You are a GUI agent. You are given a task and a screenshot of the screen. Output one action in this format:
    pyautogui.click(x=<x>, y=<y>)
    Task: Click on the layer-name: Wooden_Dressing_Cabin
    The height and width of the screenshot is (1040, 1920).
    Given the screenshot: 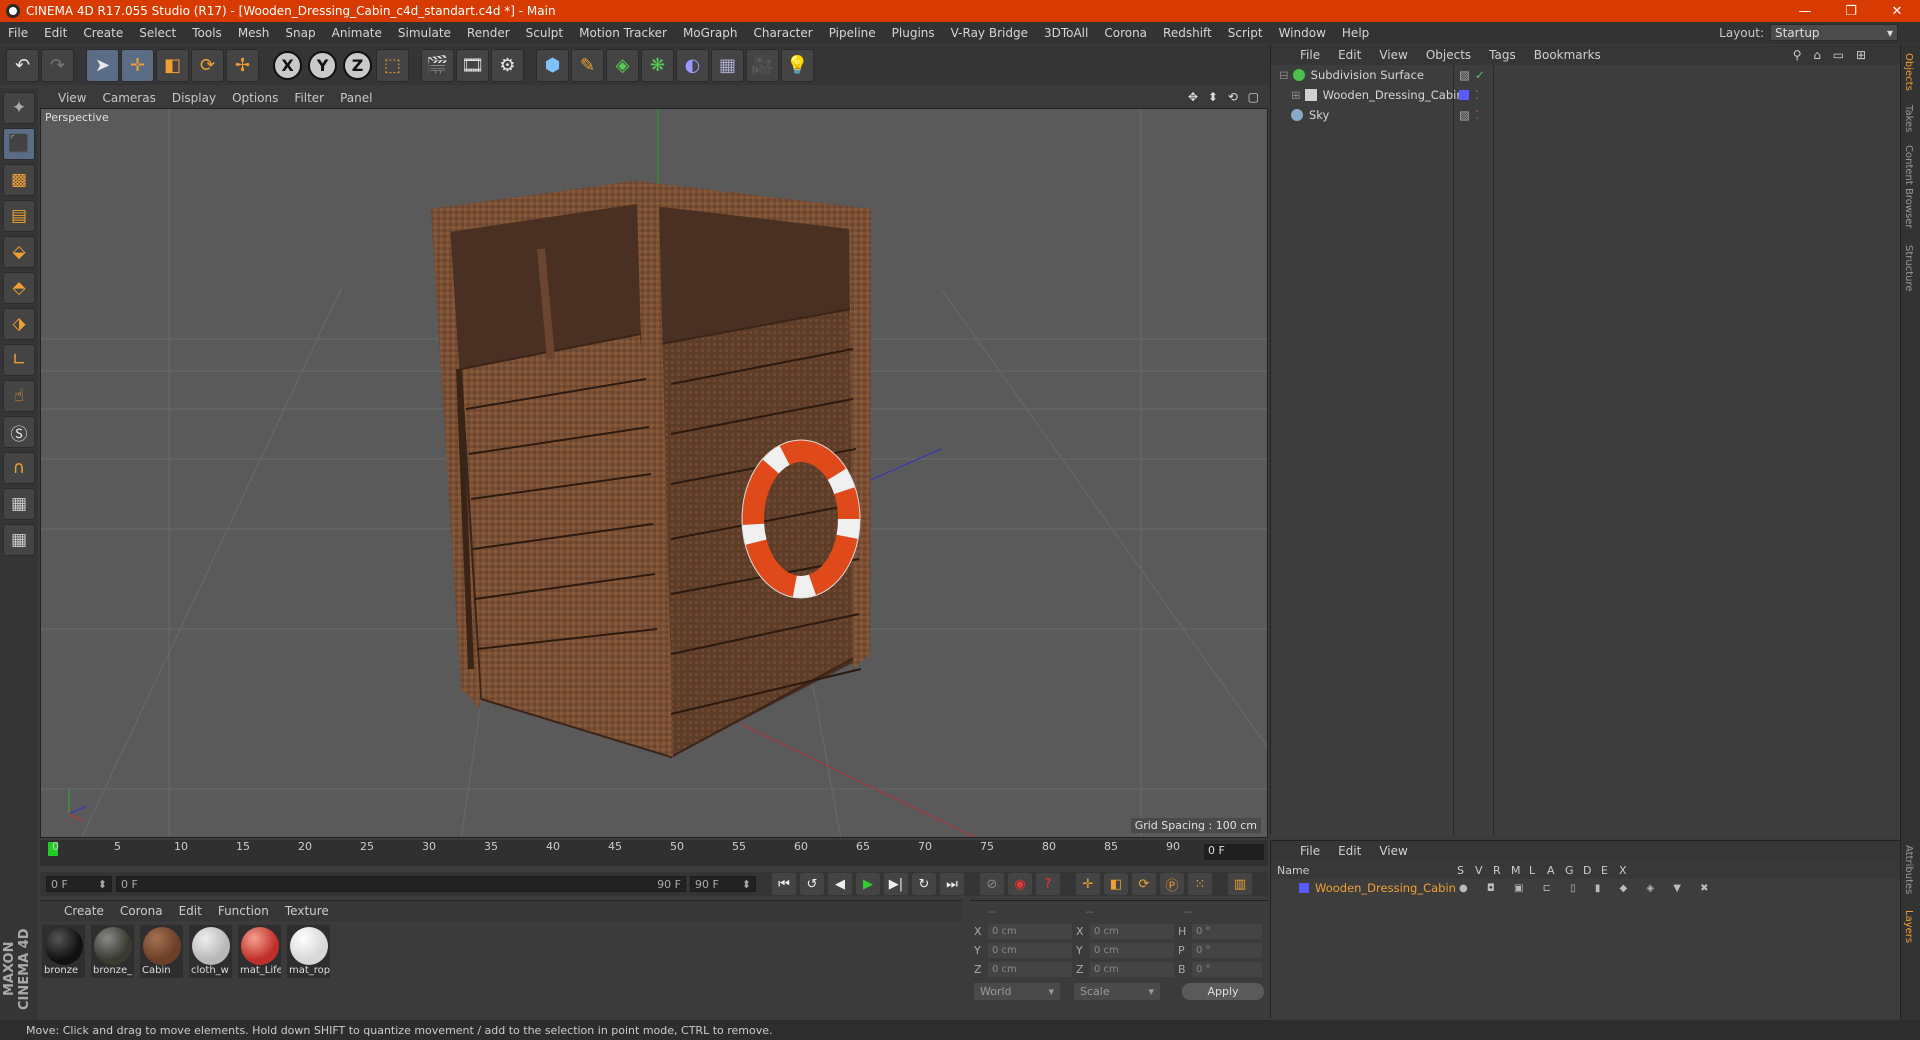 What is the action you would take?
    pyautogui.click(x=1387, y=888)
    